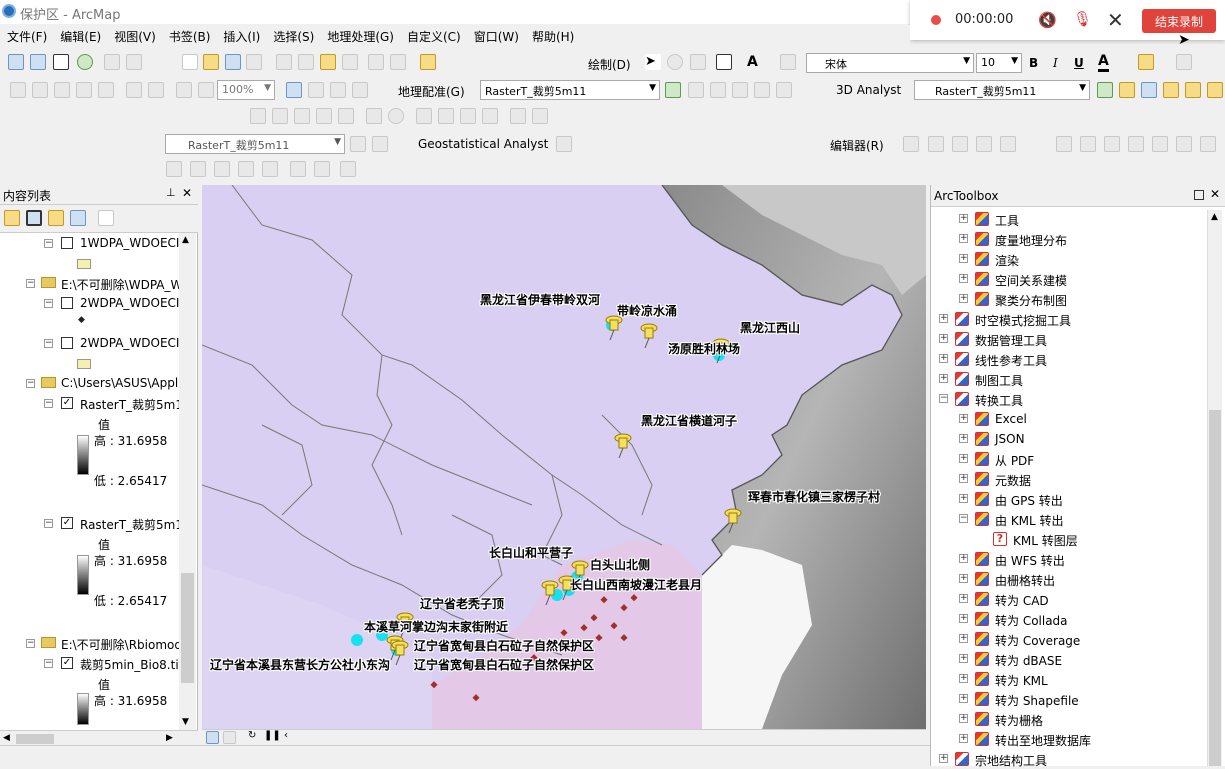 This screenshot has width=1225, height=769. Describe the element at coordinates (350, 62) in the screenshot. I see `delete-icon` at that location.